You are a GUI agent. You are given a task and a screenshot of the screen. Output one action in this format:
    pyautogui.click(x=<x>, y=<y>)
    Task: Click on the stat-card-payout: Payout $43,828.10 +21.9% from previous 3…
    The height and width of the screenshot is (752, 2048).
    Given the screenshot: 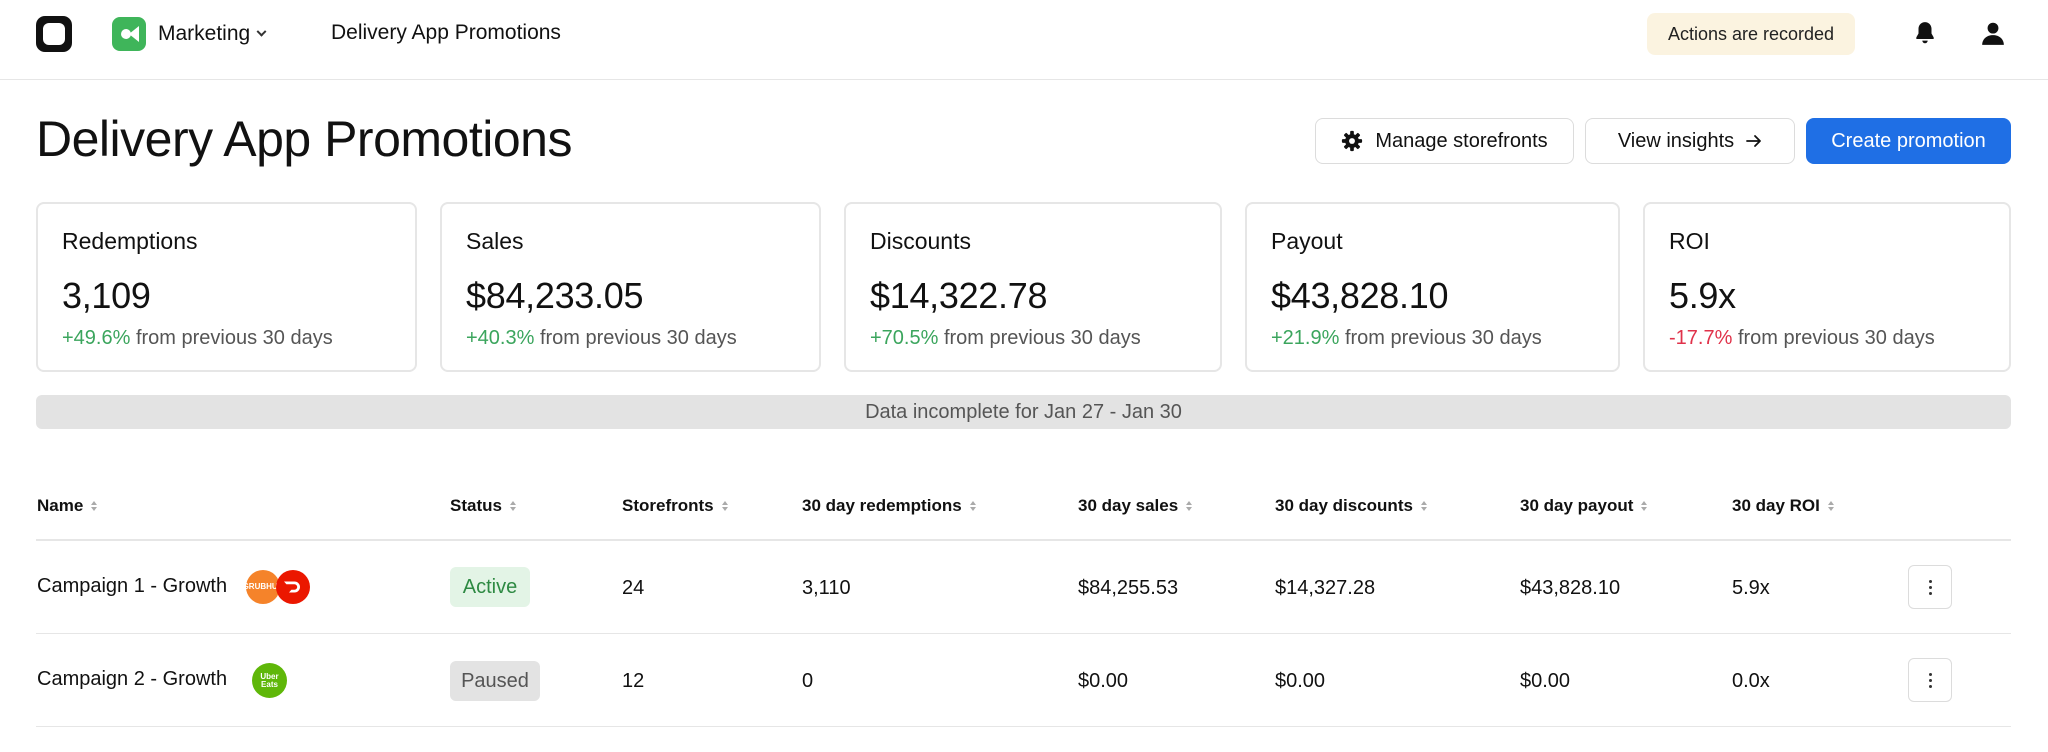 What is the action you would take?
    pyautogui.click(x=1432, y=287)
    